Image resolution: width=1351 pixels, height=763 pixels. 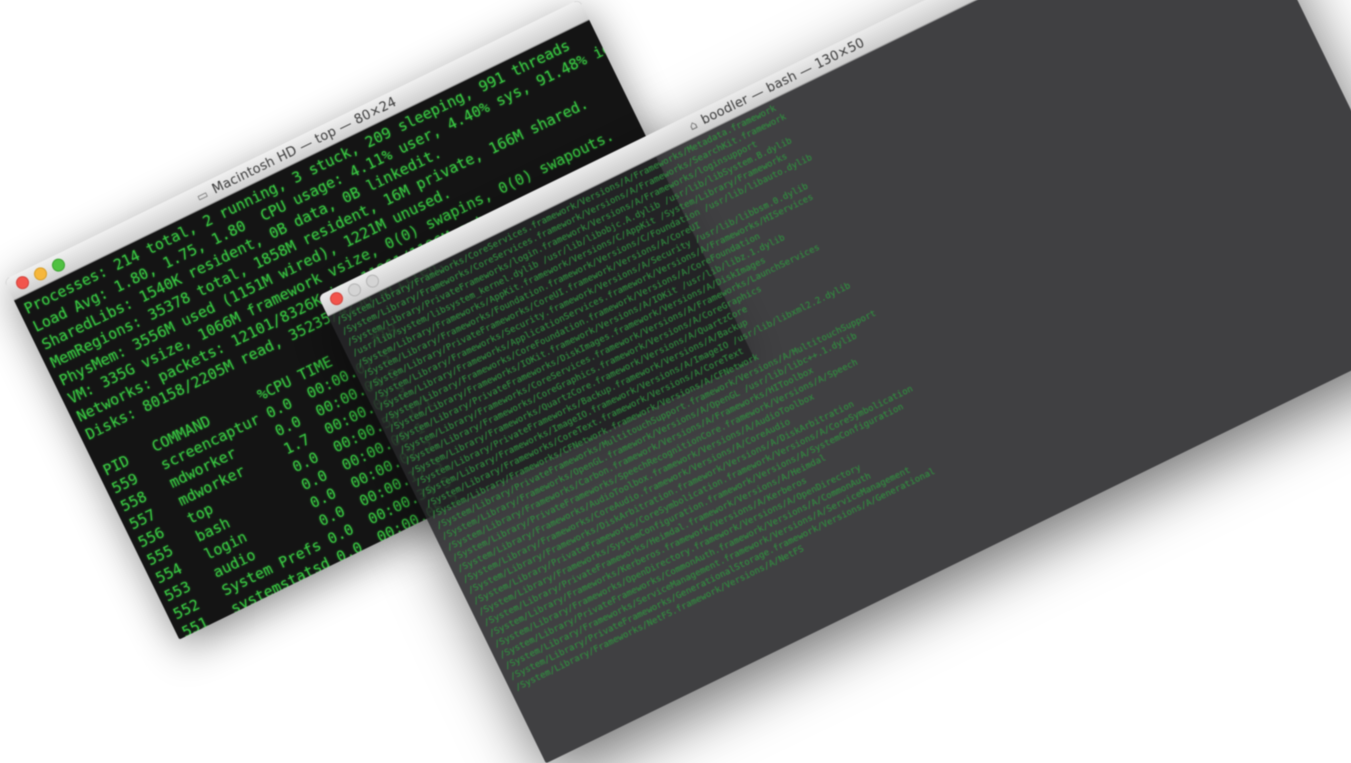 I want to click on disk-icon: ▭, so click(x=202, y=195).